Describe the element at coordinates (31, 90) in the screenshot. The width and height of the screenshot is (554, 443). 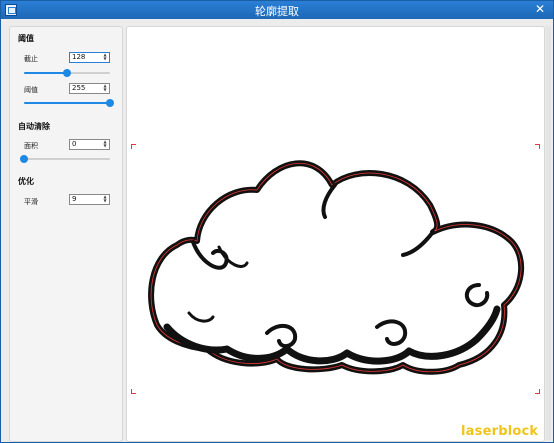
I see `threshold-label: 阈值` at that location.